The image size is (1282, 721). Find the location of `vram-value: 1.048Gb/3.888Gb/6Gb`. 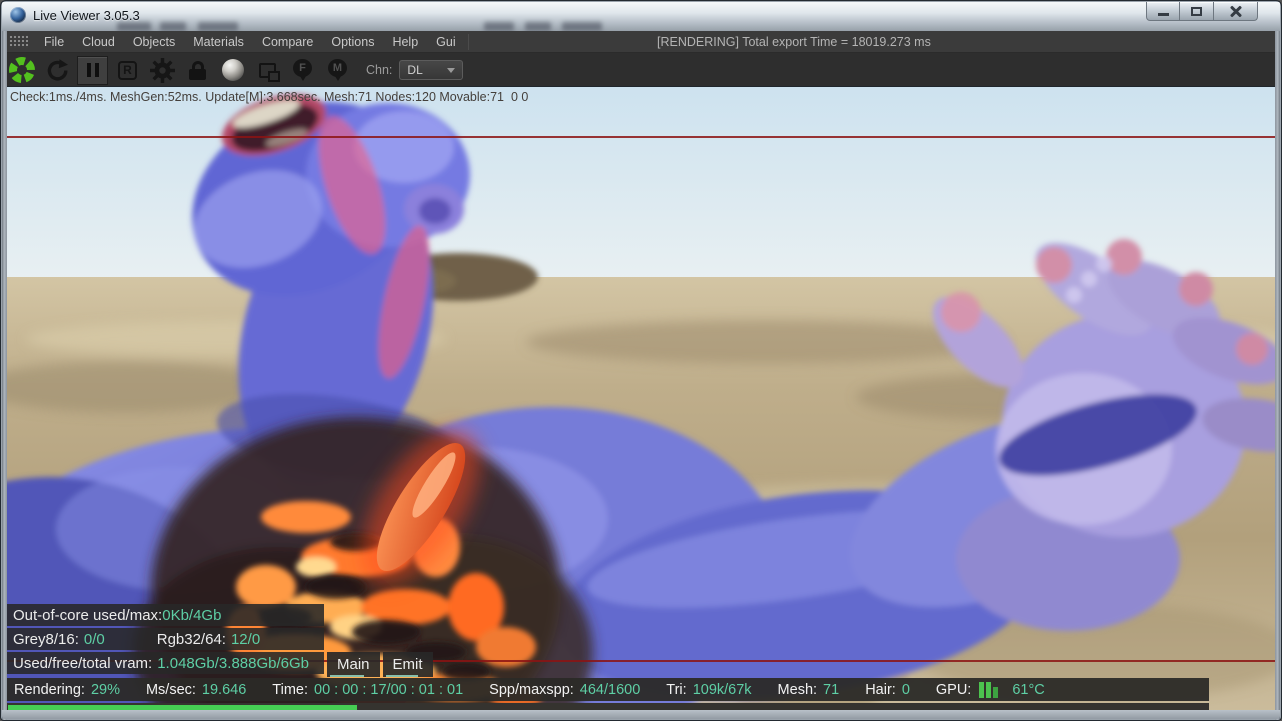

vram-value: 1.048Gb/3.888Gb/6Gb is located at coordinates (233, 663).